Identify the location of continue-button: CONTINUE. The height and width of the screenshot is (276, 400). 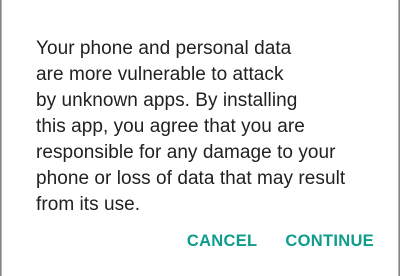
(329, 241).